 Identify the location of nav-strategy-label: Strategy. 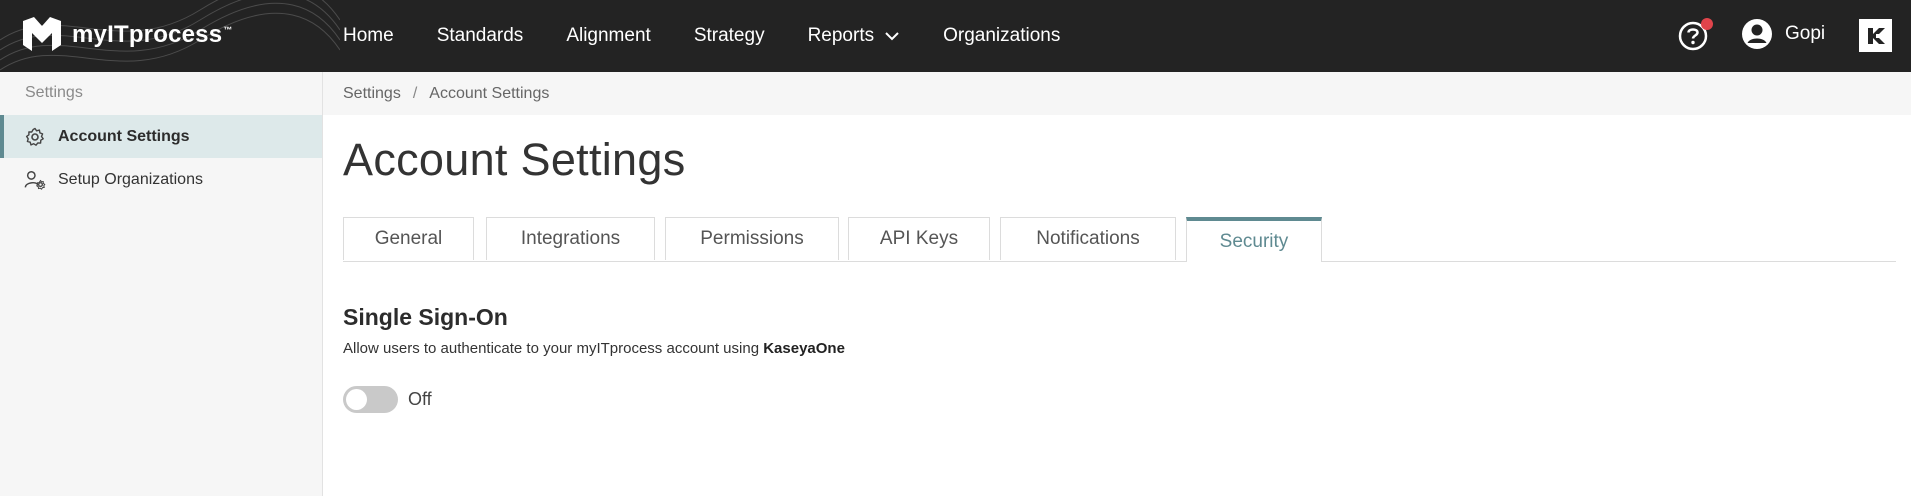
(729, 35).